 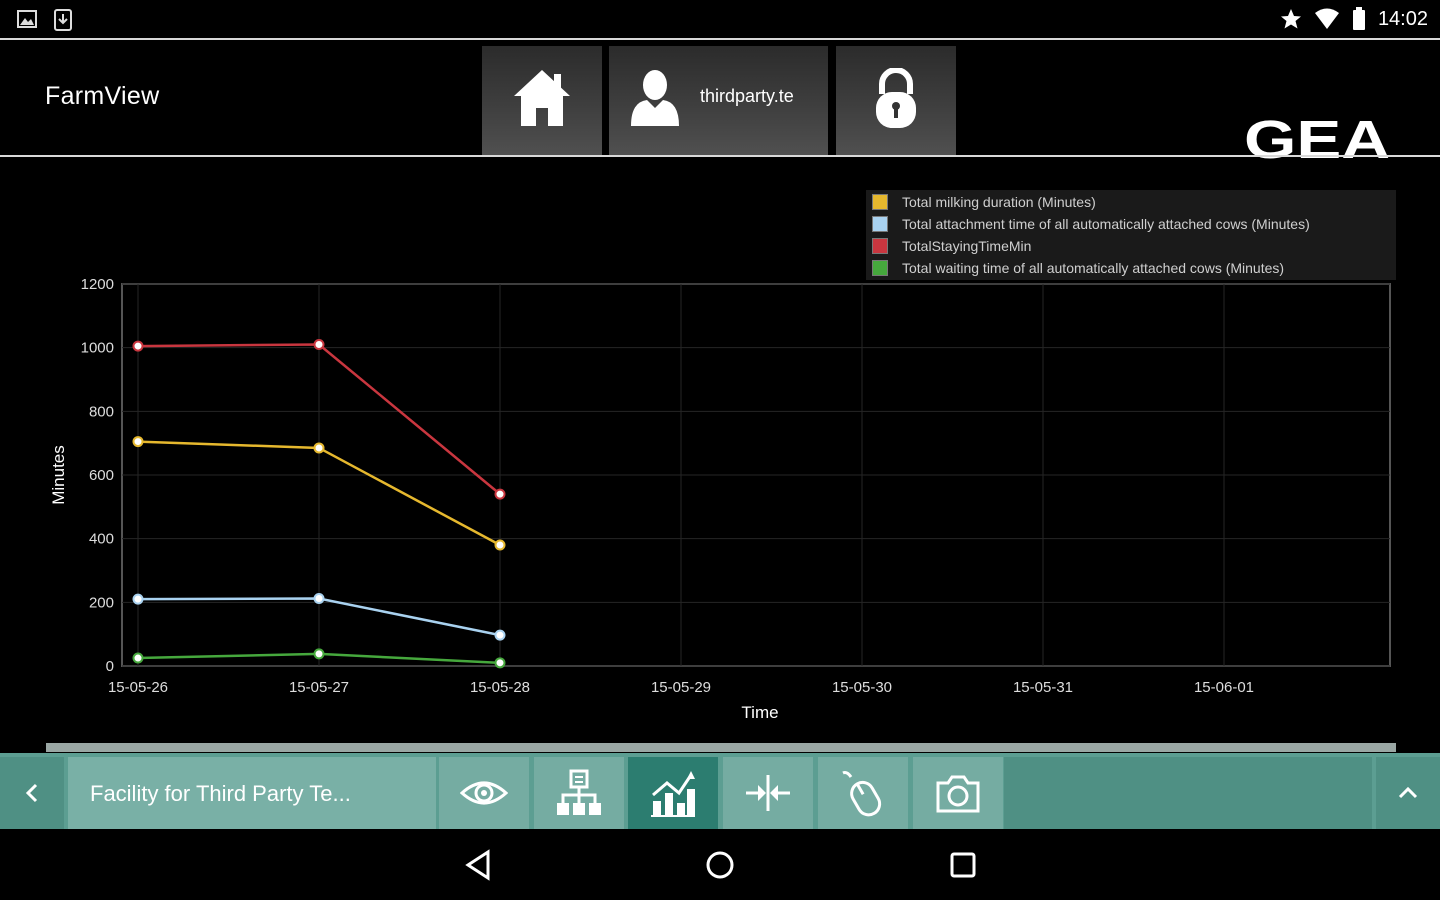 I want to click on split-icon, so click(x=768, y=793).